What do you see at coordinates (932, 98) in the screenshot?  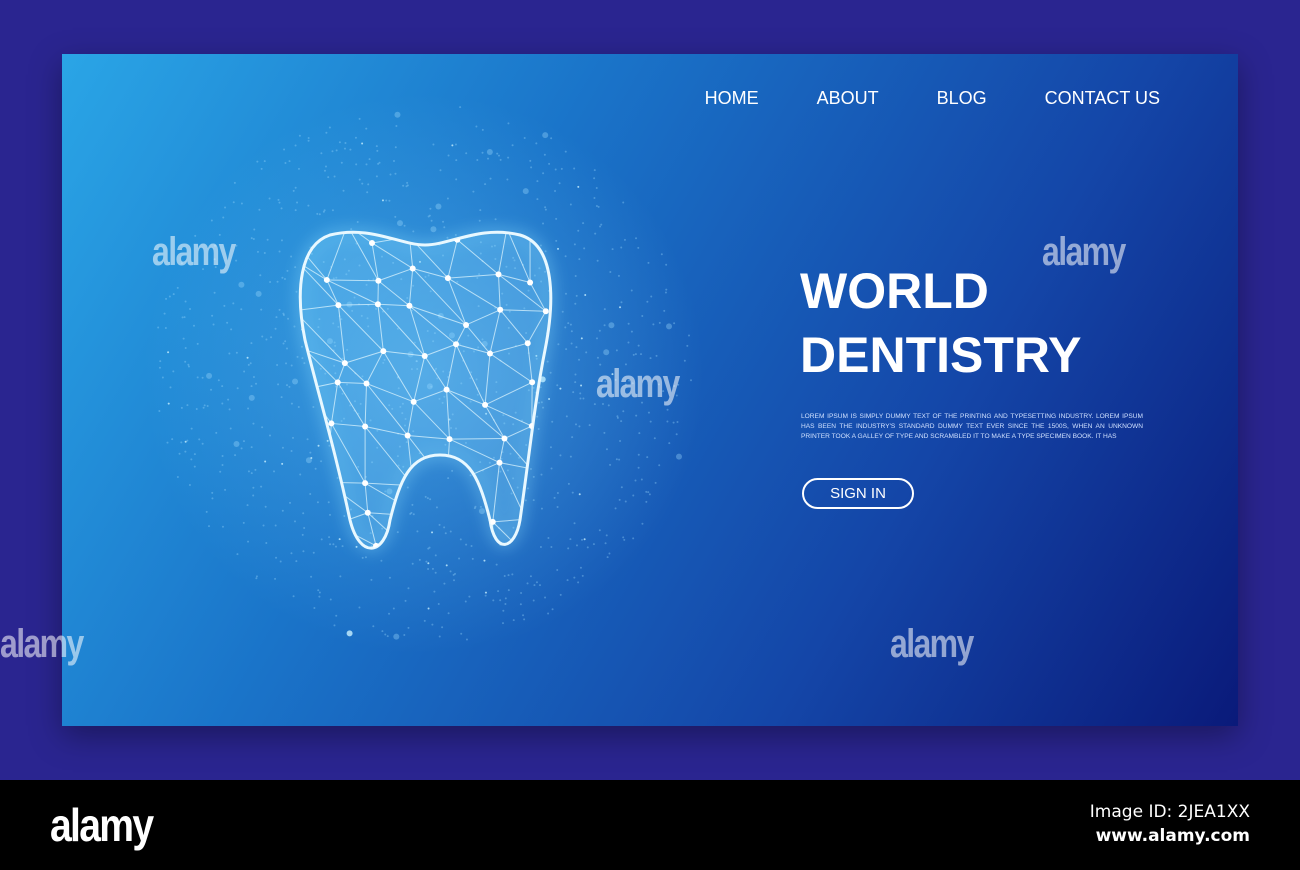 I see `main-nav: HOME ABOUT BLOG CONTACT US` at bounding box center [932, 98].